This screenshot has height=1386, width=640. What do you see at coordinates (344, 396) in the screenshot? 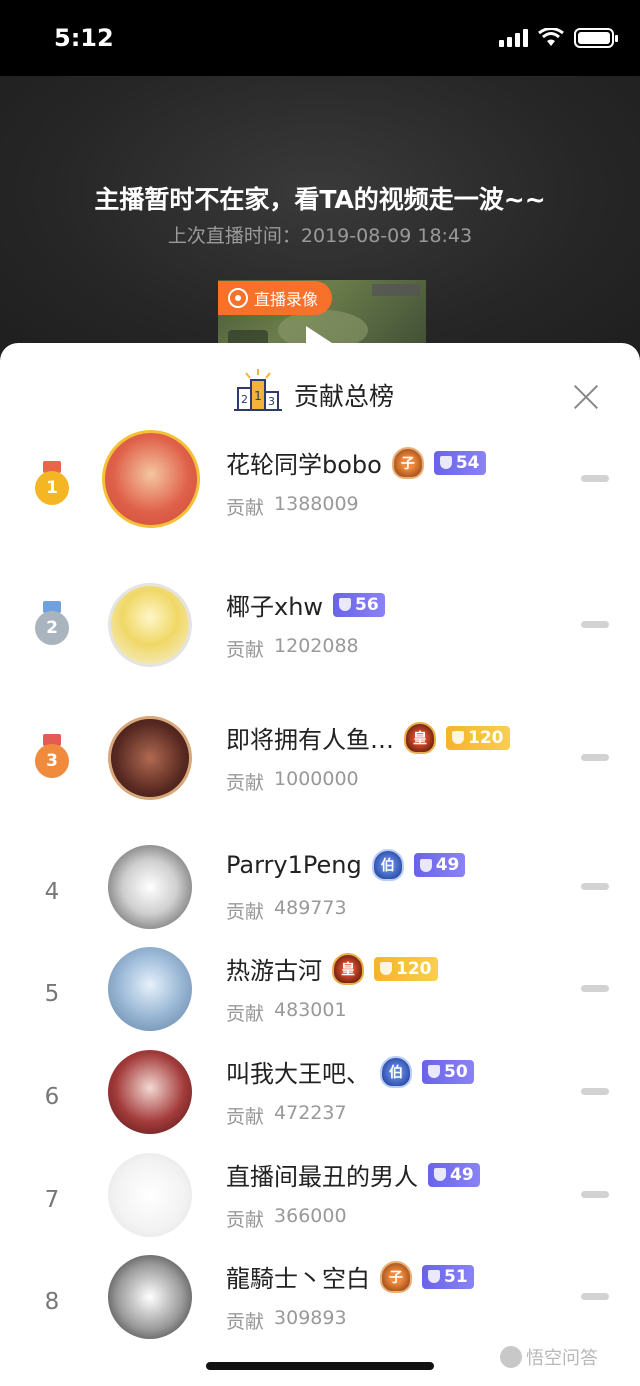
I see `sheet-title: 贡献总榜` at bounding box center [344, 396].